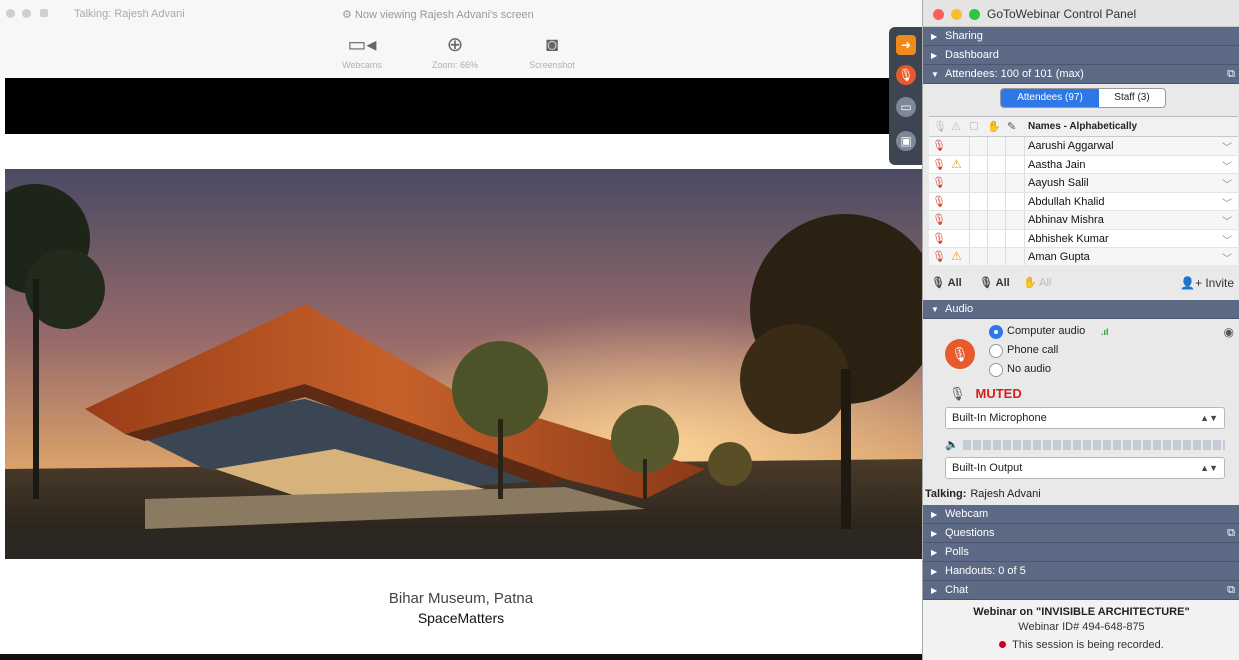 The image size is (1239, 660). I want to click on section-sharing-label: Sharing, so click(964, 36).